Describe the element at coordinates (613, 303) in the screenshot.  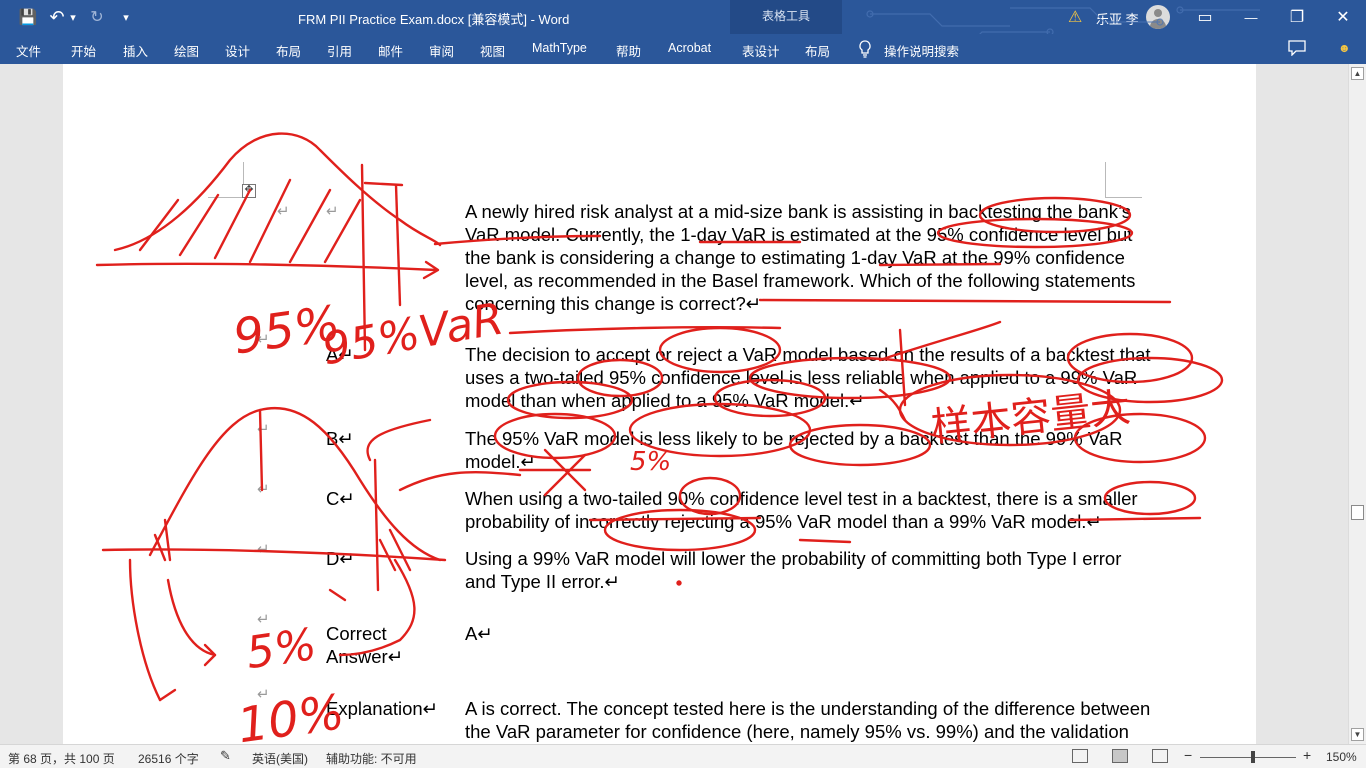
I see `question-line: concerning this change is correct?↵` at that location.